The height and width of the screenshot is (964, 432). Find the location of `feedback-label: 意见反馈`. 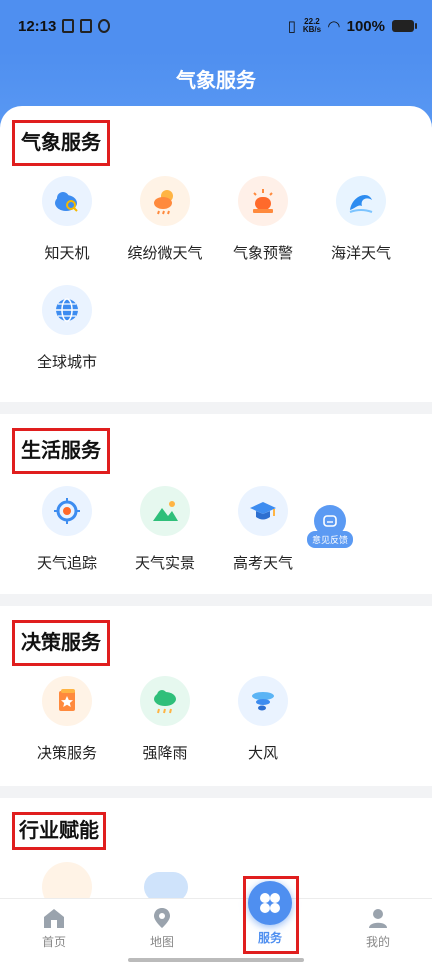

feedback-label: 意见反馈 is located at coordinates (329, 539).